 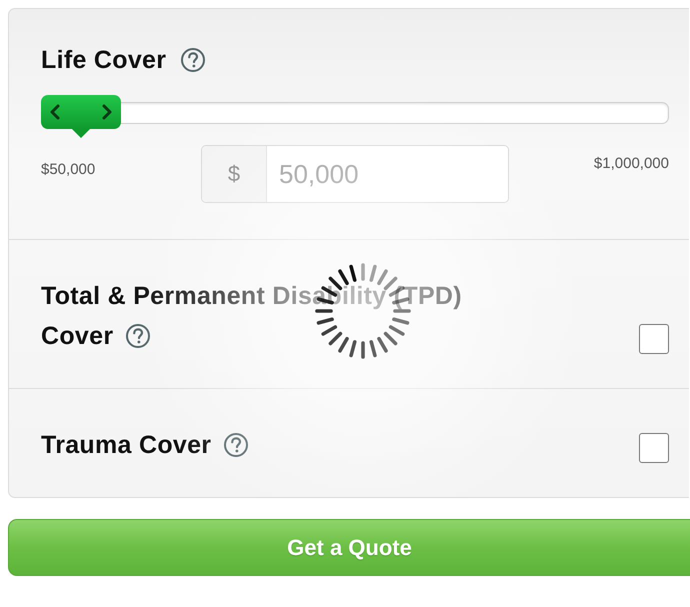 What do you see at coordinates (349, 547) in the screenshot?
I see `get-quote-button: Get a Quote` at bounding box center [349, 547].